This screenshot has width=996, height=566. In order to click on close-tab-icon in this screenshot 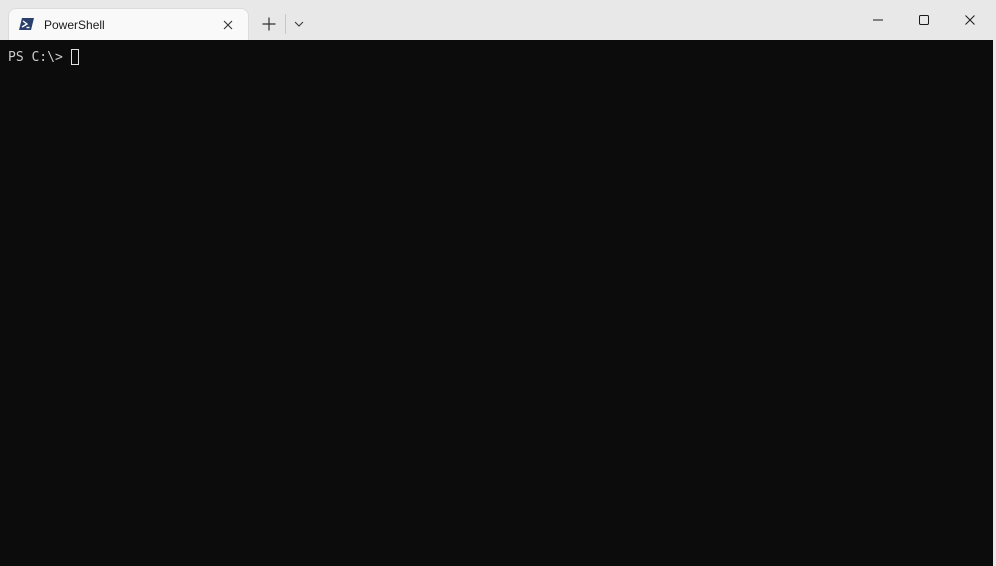, I will do `click(228, 25)`.